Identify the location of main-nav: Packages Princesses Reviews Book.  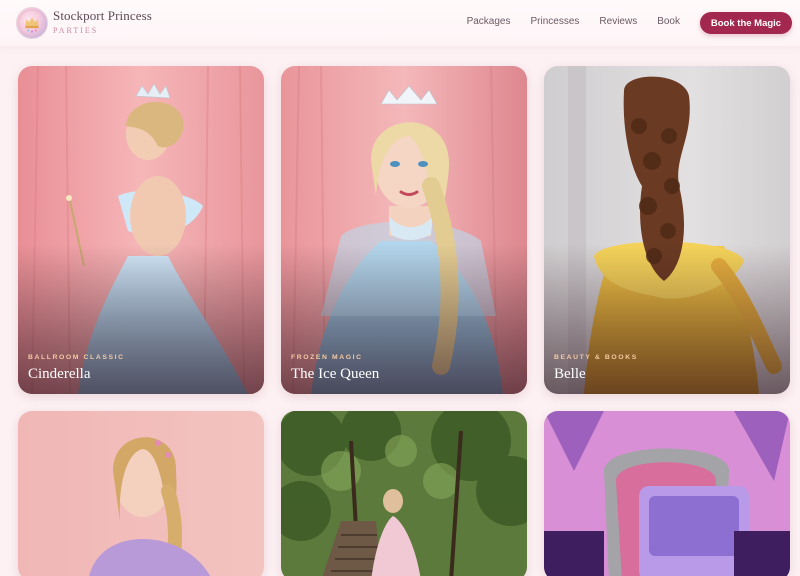
(573, 21).